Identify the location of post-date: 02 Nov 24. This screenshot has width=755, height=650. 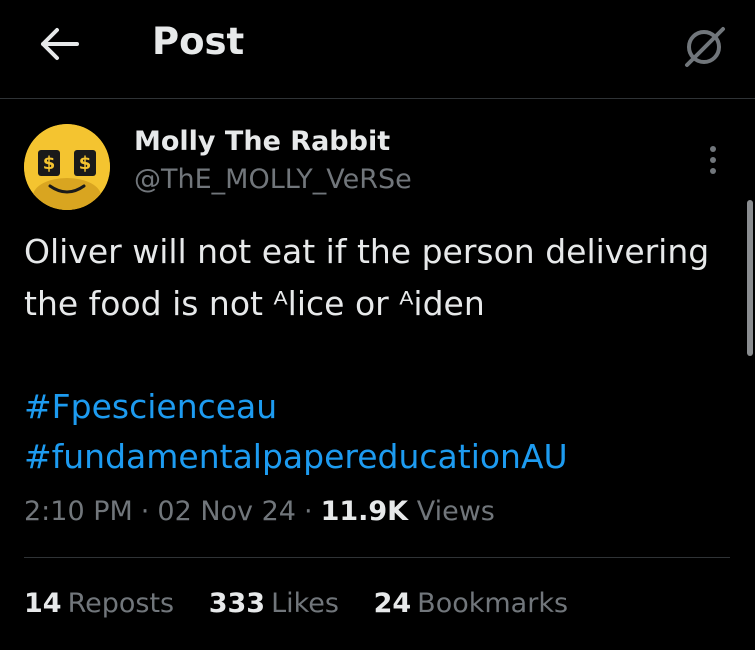
(226, 511).